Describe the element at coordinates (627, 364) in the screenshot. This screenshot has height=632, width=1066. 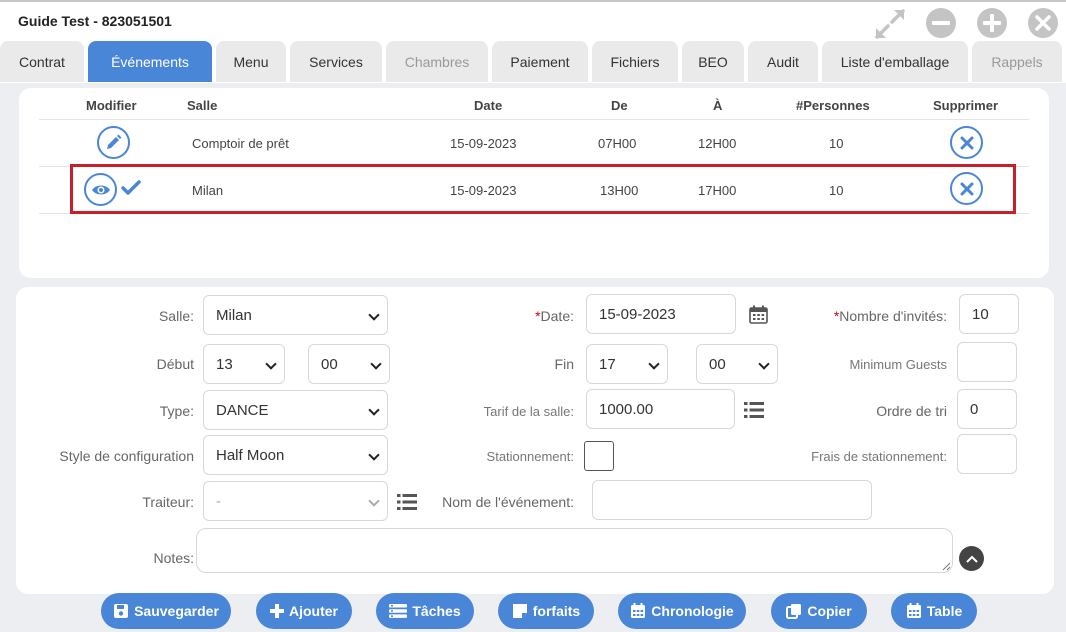
I see `fin-hour-select: 17` at that location.